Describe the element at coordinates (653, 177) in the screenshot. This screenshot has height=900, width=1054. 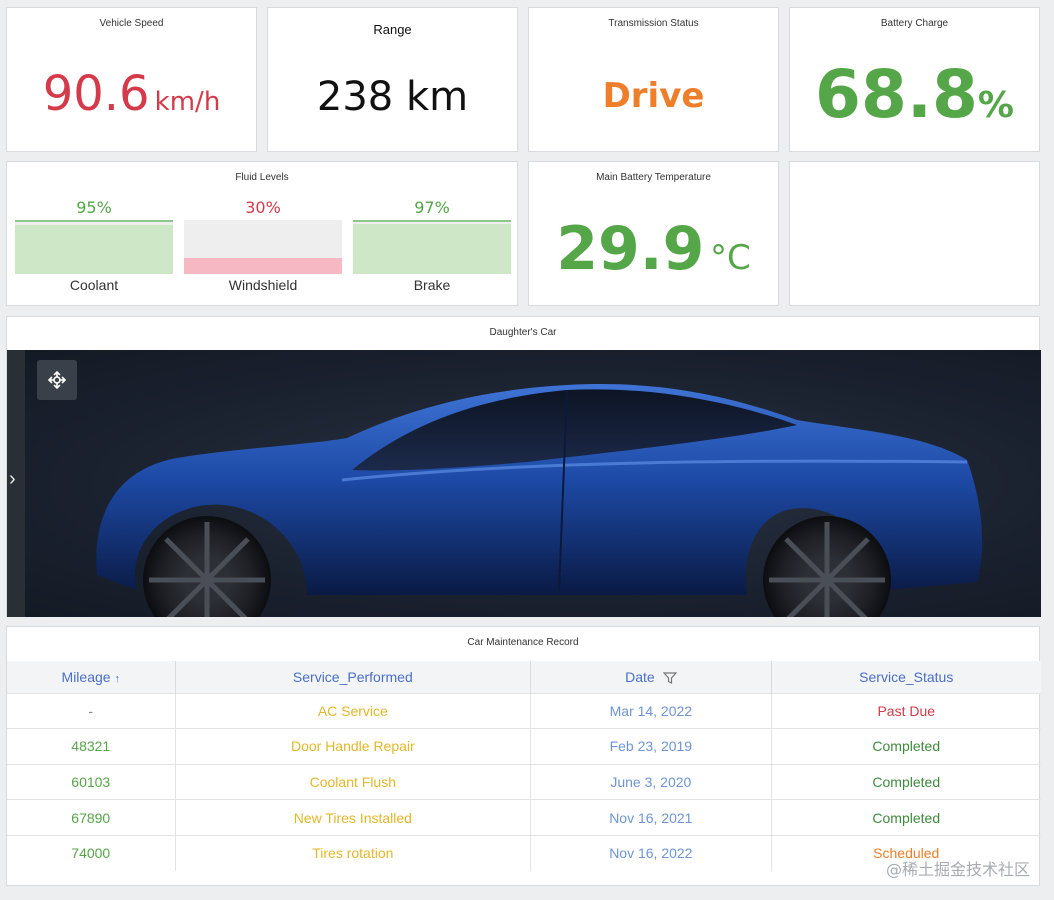
I see `battery-temperature-title: Main Battery Temperature` at that location.